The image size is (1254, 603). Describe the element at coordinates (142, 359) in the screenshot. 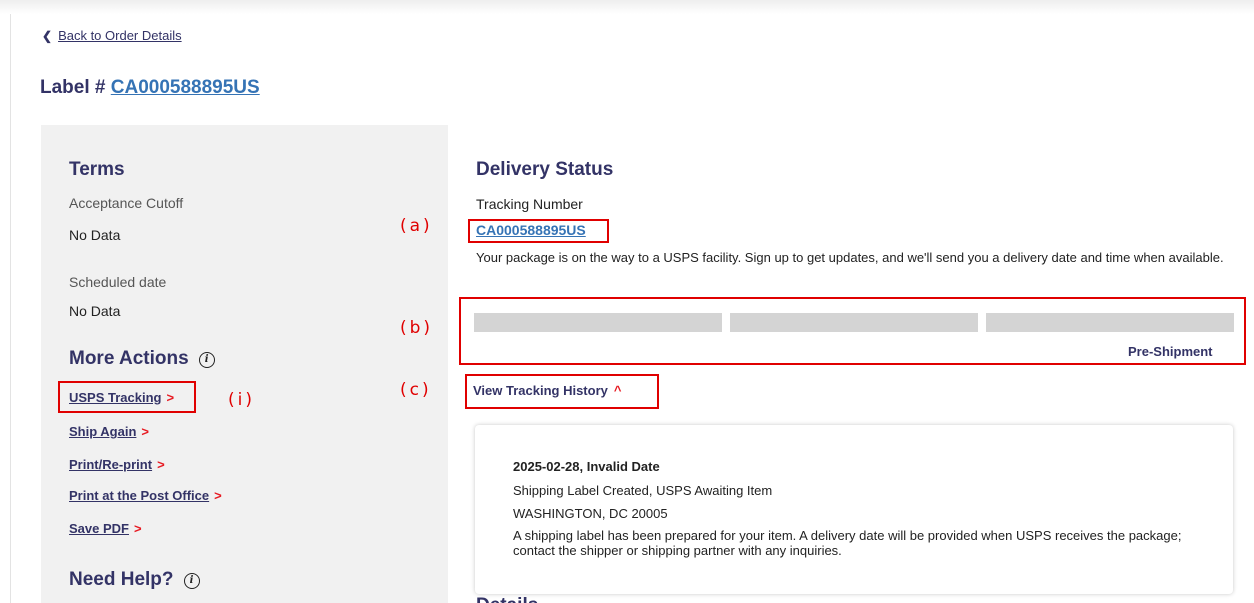

I see `more-actions-heading: More Actions i` at that location.